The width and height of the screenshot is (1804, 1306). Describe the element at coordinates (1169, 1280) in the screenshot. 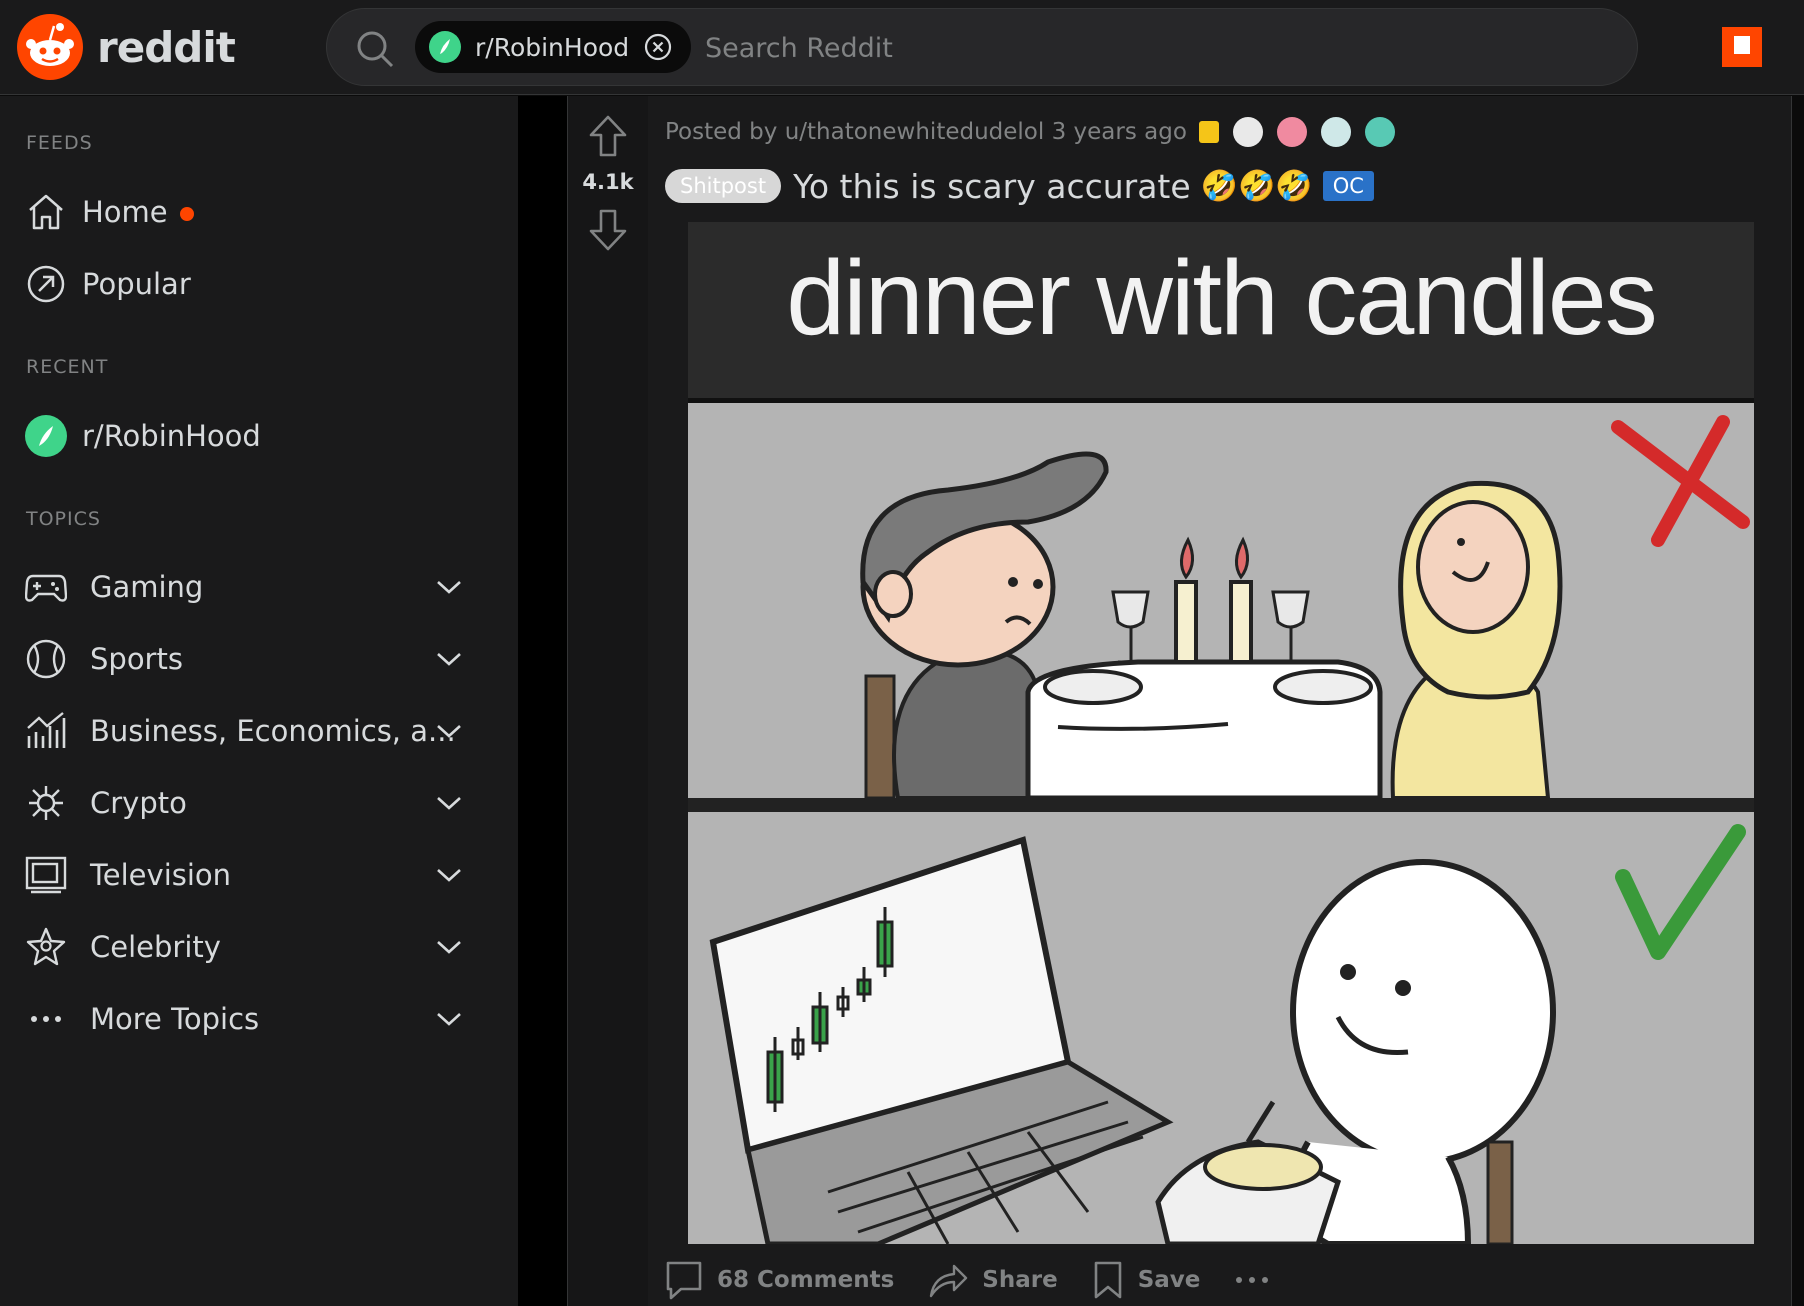

I see `save-label: Save` at that location.